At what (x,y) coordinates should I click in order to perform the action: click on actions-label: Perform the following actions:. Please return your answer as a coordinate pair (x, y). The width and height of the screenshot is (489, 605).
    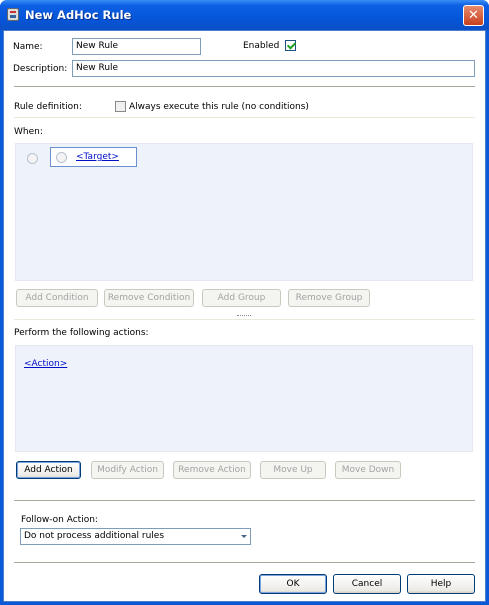
    Looking at the image, I should click on (81, 333).